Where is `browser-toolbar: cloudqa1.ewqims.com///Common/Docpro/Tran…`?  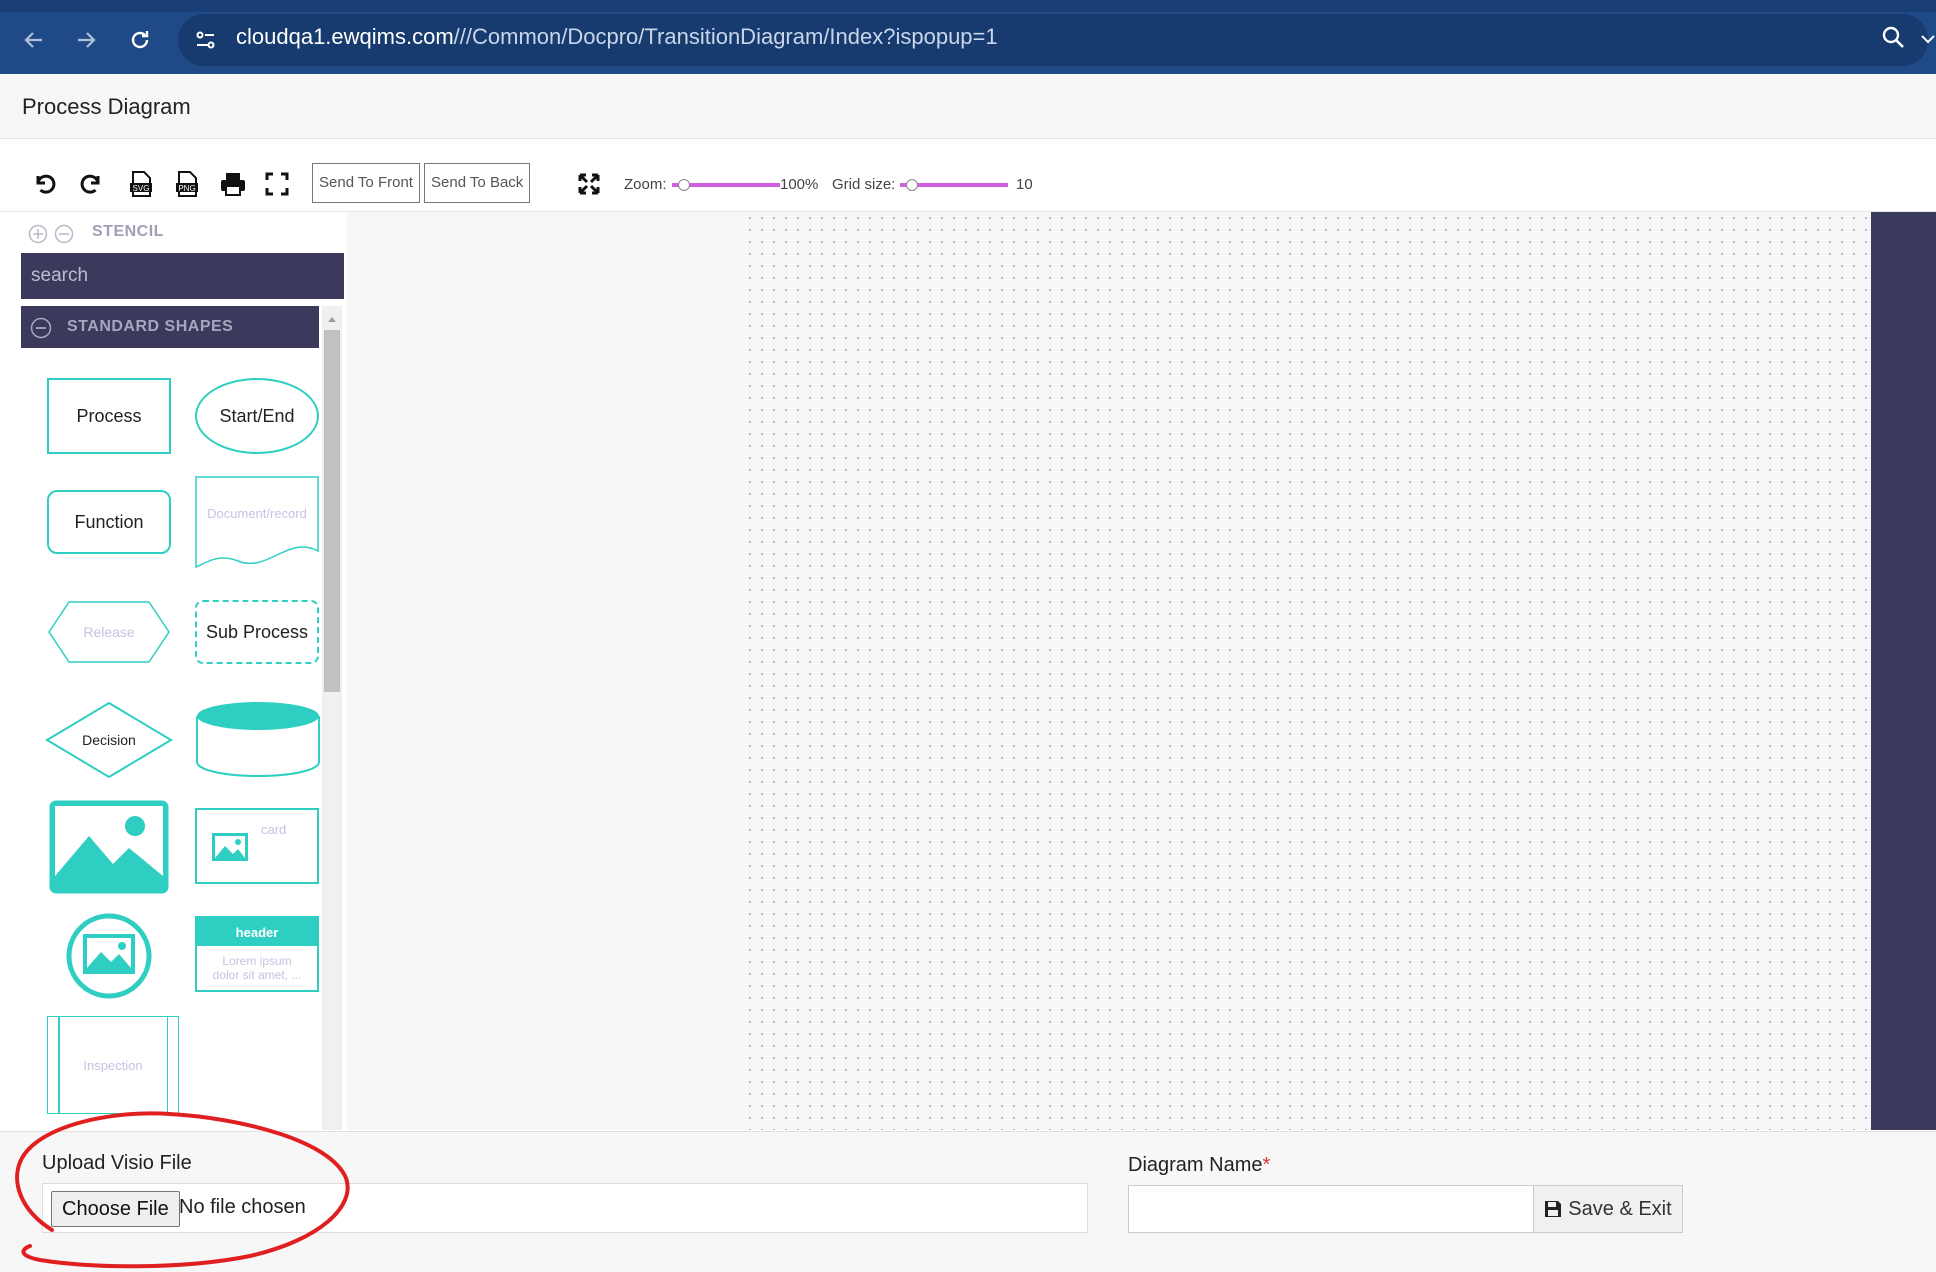
browser-toolbar: cloudqa1.ewqims.com///Common/Docpro/Tran… is located at coordinates (968, 37).